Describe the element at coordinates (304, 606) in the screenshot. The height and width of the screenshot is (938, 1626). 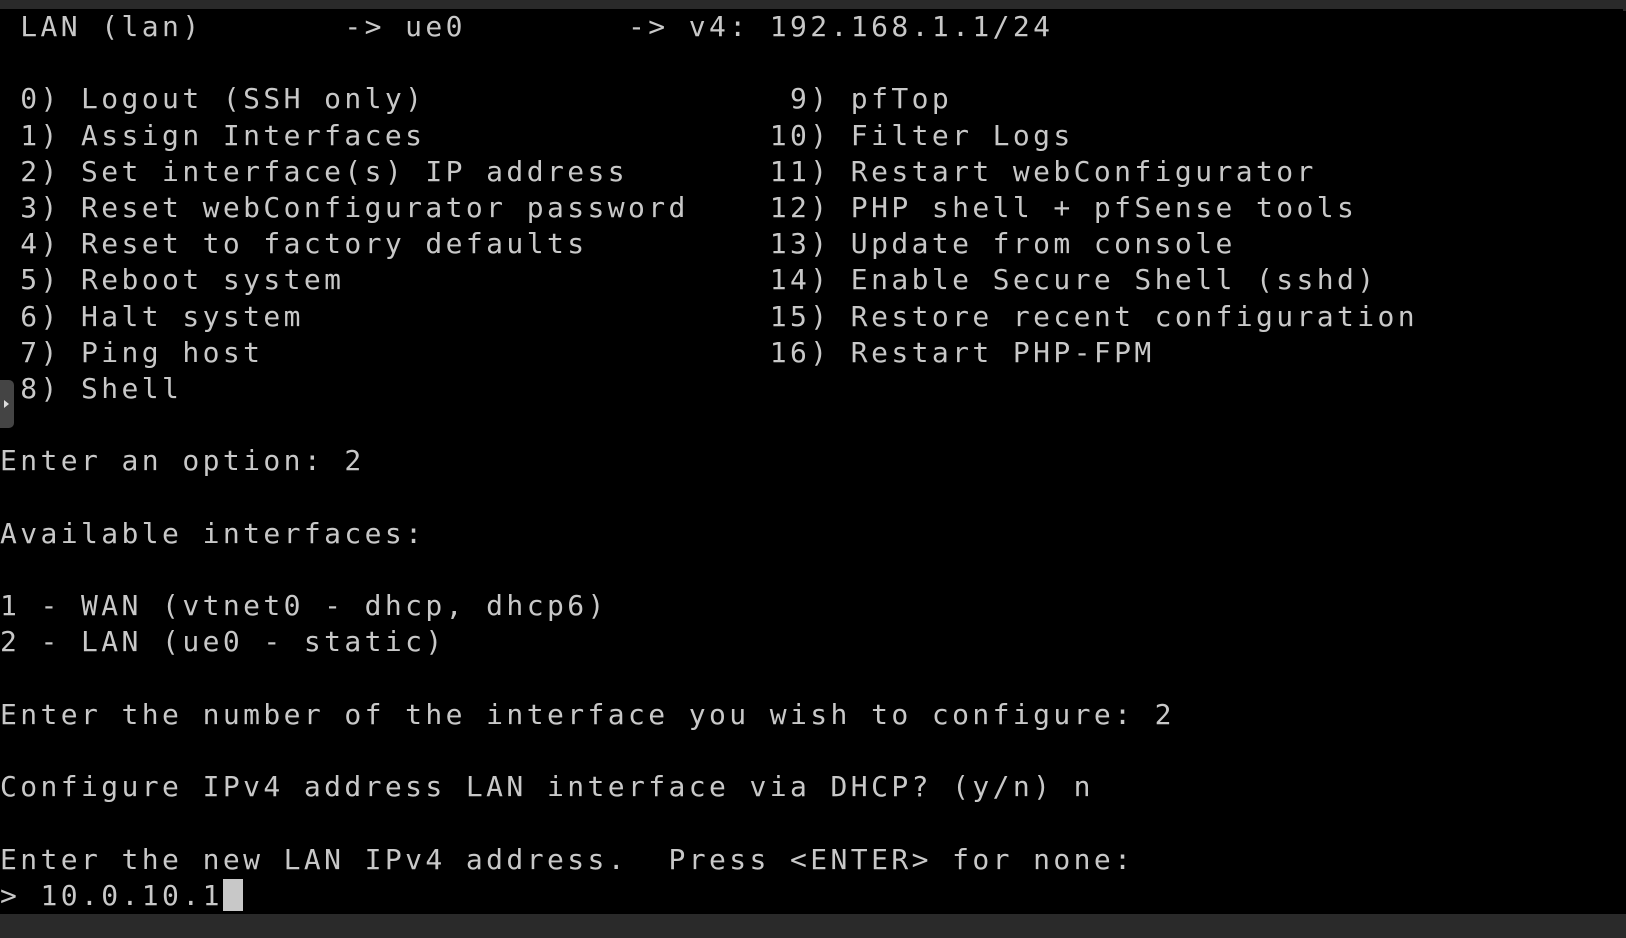
I see `terminal-line: 1 - WAN (vtnet0 - dhcp, dhcp6)` at that location.